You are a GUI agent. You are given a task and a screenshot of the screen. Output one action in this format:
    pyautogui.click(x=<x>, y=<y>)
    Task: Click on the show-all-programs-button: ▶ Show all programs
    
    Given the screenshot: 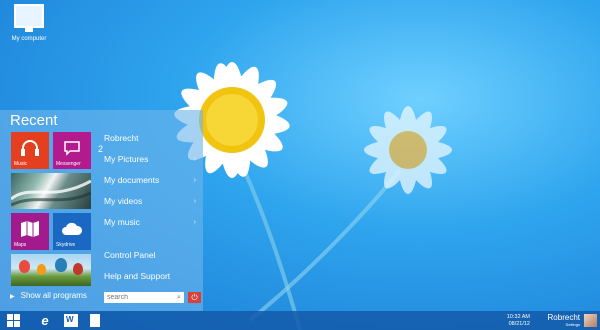 What is the action you would take?
    pyautogui.click(x=48, y=295)
    